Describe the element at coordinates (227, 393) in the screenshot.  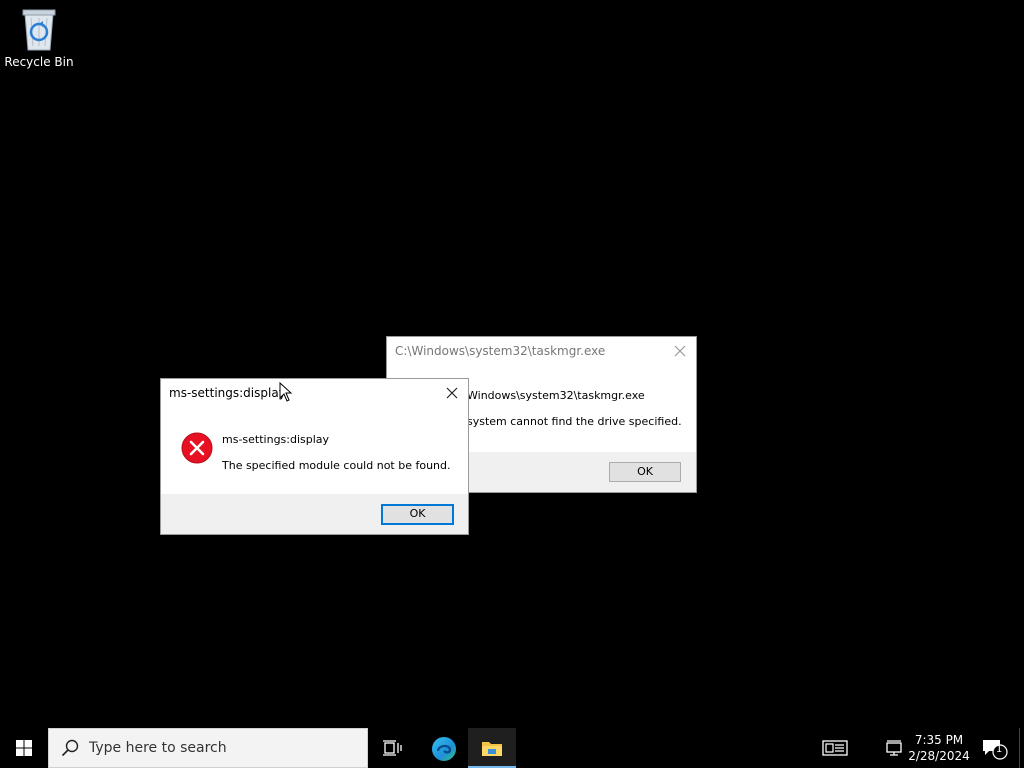
I see `dialog-title: ms-settings:display` at that location.